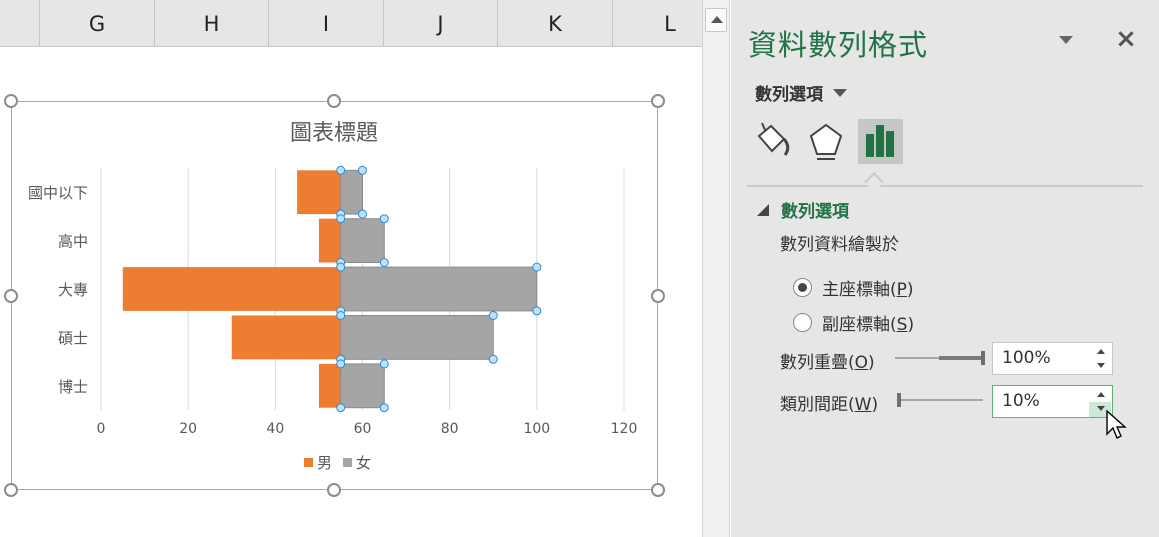 The image size is (1159, 537). I want to click on series-options-dropdown: 數列選項, so click(801, 92).